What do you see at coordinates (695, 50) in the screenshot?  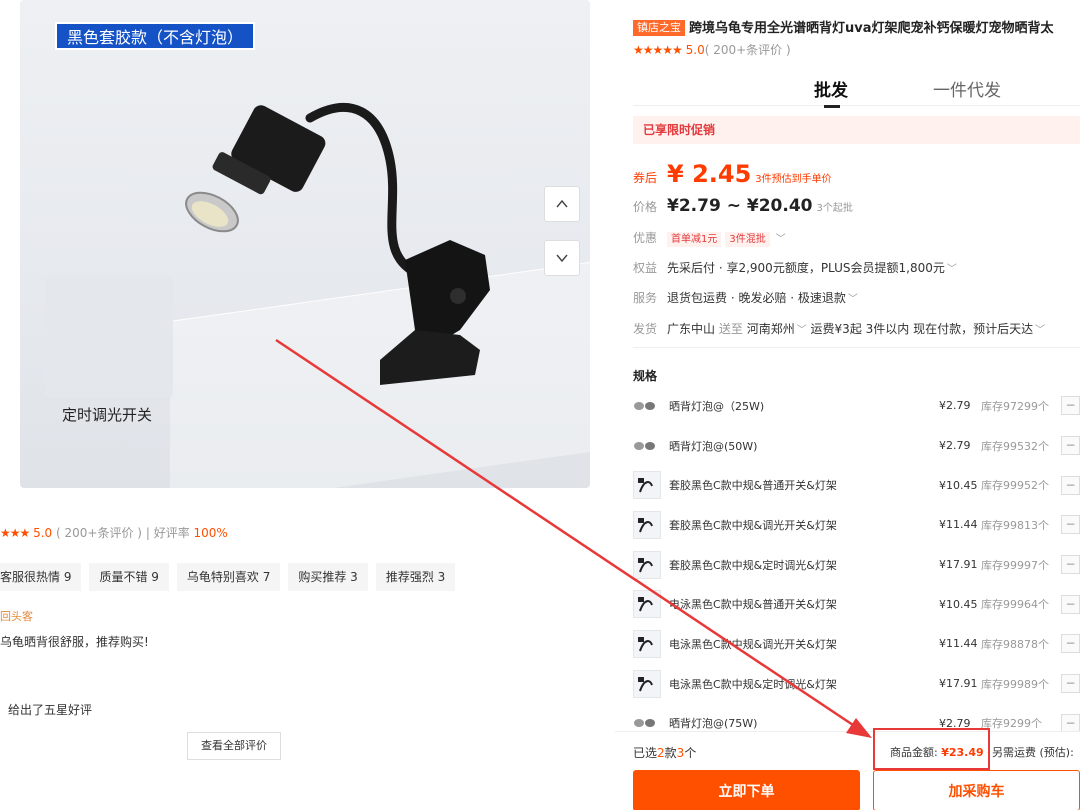 I see `product-score: 5.0` at bounding box center [695, 50].